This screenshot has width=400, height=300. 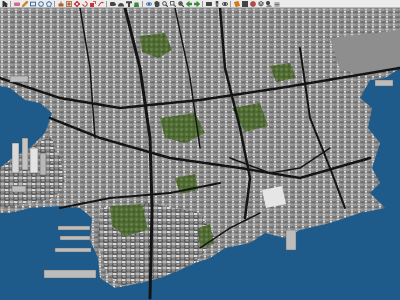 I want to click on main-toolbar, so click(x=200, y=4).